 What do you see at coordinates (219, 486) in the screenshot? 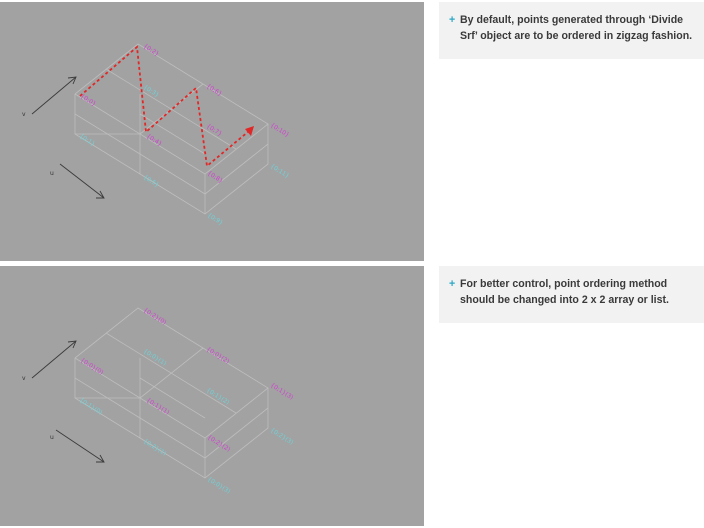
I see `point-label: {0;0}(3)` at bounding box center [219, 486].